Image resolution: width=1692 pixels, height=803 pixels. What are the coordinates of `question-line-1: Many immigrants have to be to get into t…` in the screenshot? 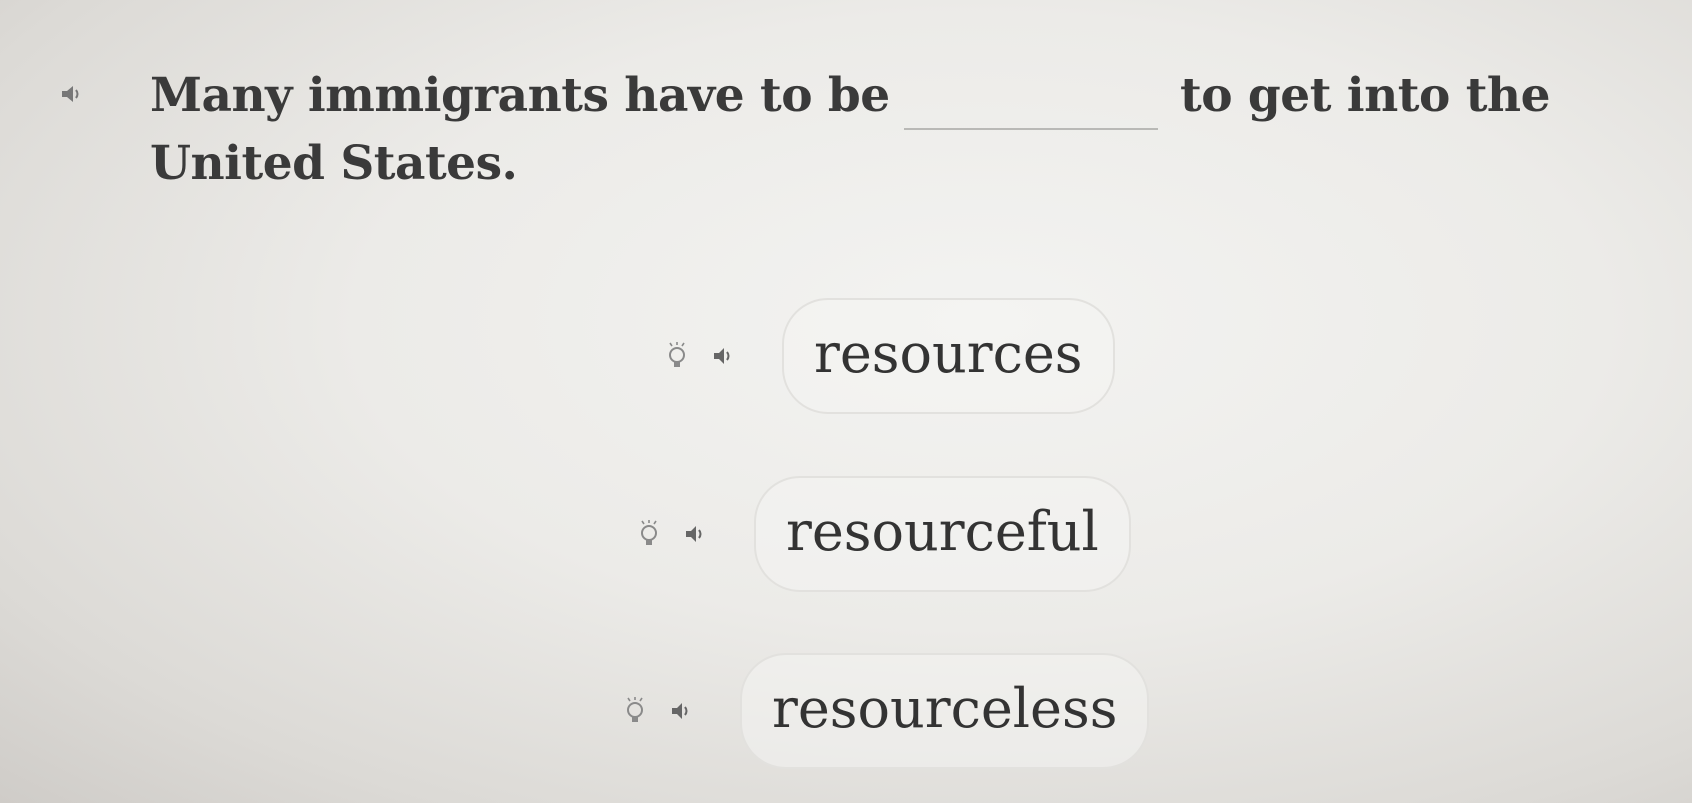 It's located at (850, 96).